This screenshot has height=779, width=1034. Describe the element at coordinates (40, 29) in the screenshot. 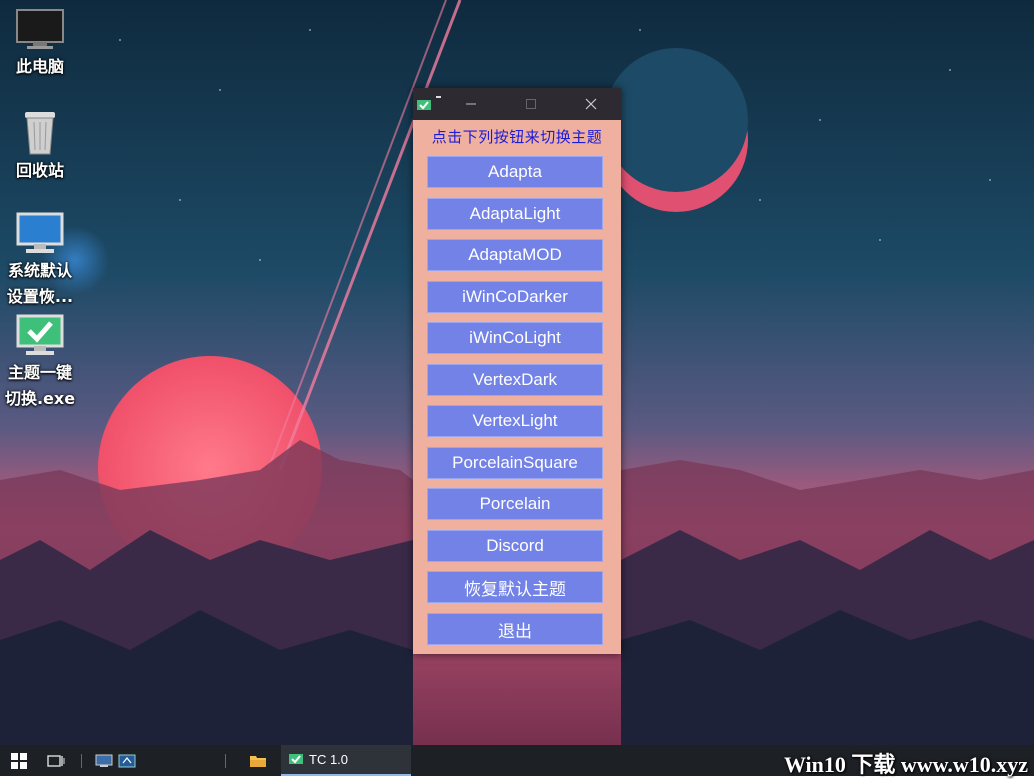

I see `computer-icon` at that location.